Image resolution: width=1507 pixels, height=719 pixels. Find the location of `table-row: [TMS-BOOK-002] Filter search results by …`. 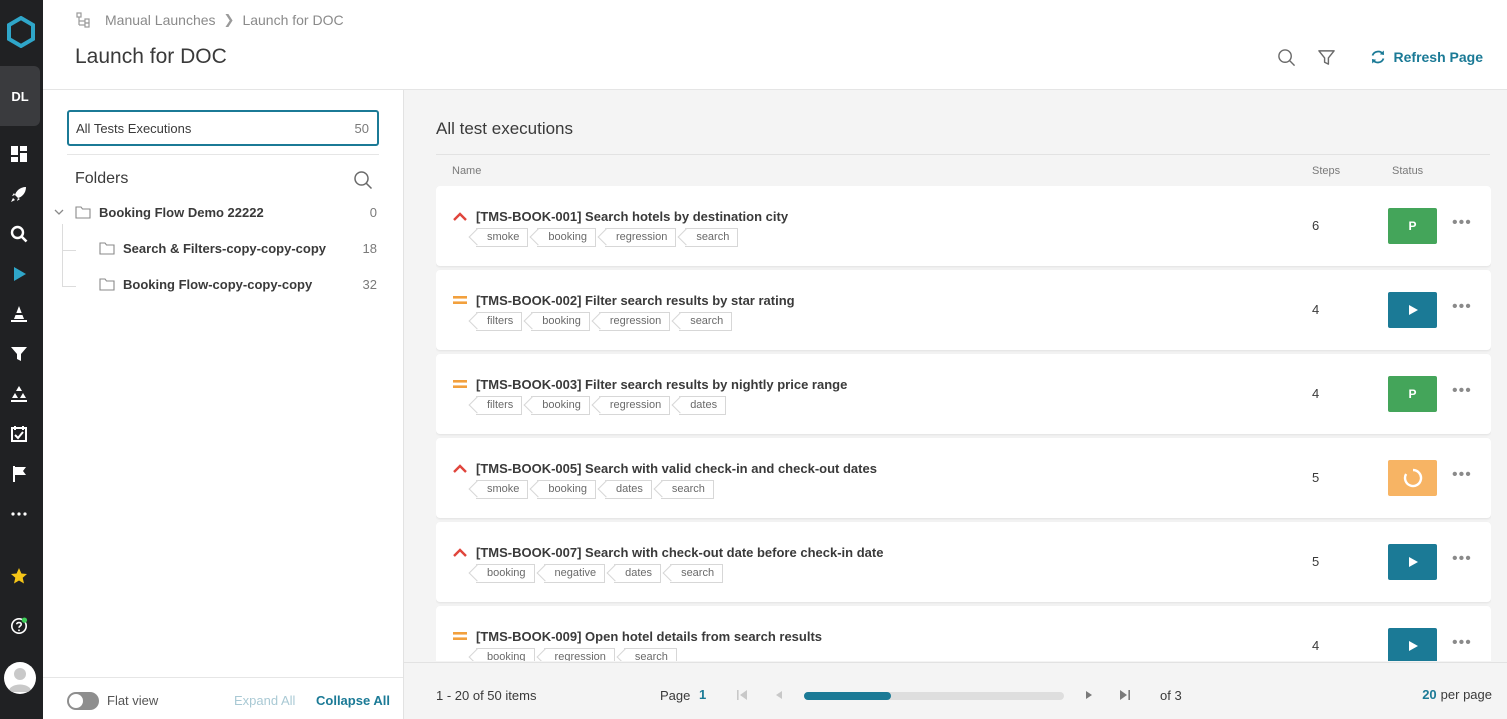

table-row: [TMS-BOOK-002] Filter search results by … is located at coordinates (963, 310).